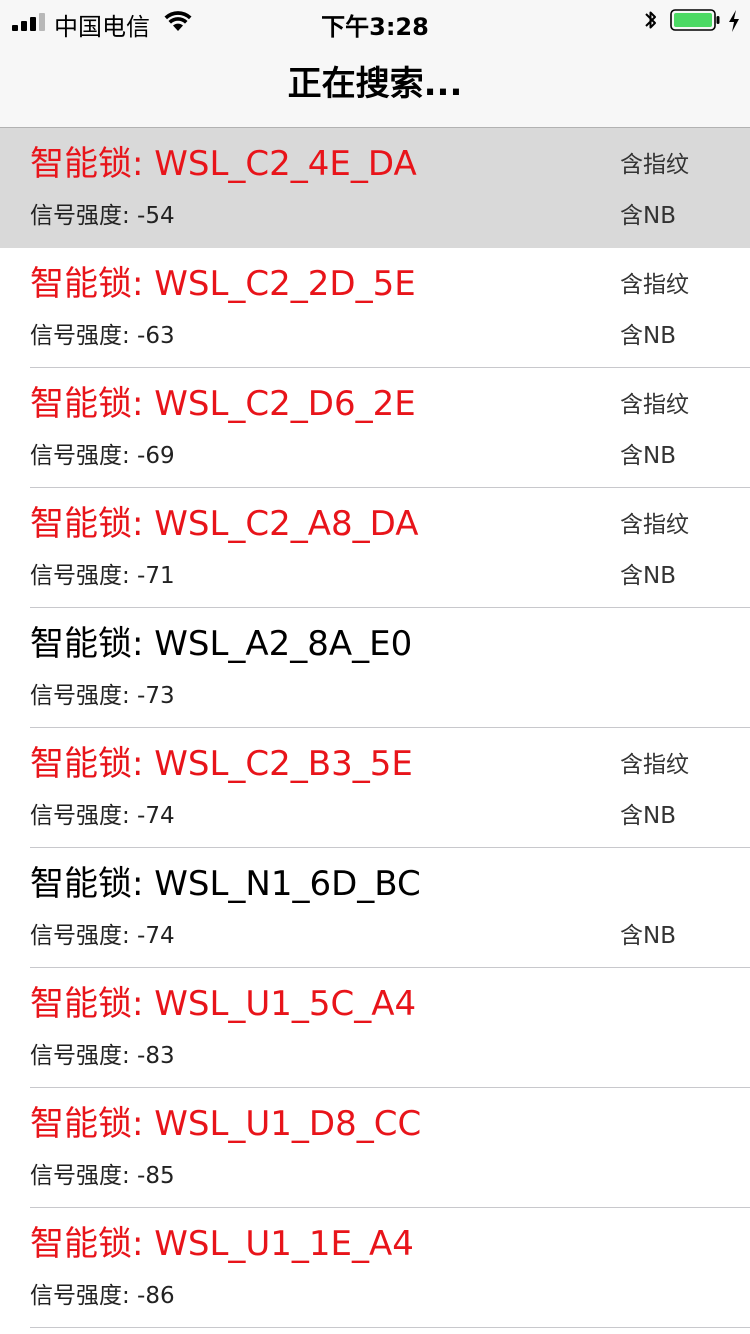 The width and height of the screenshot is (750, 1334). Describe the element at coordinates (695, 20) in the screenshot. I see `battery-icon` at that location.